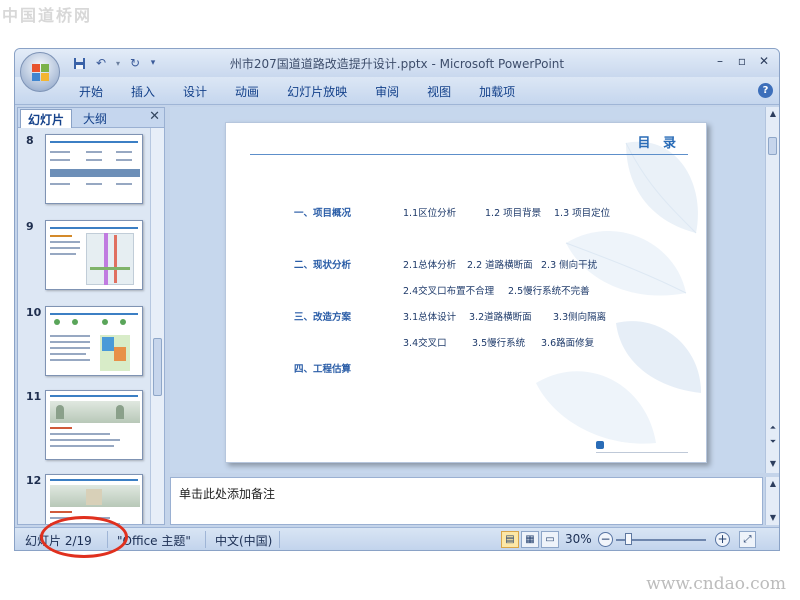 This screenshot has width=800, height=600. Describe the element at coordinates (135, 63) in the screenshot. I see `redo-icon: ↻` at that location.